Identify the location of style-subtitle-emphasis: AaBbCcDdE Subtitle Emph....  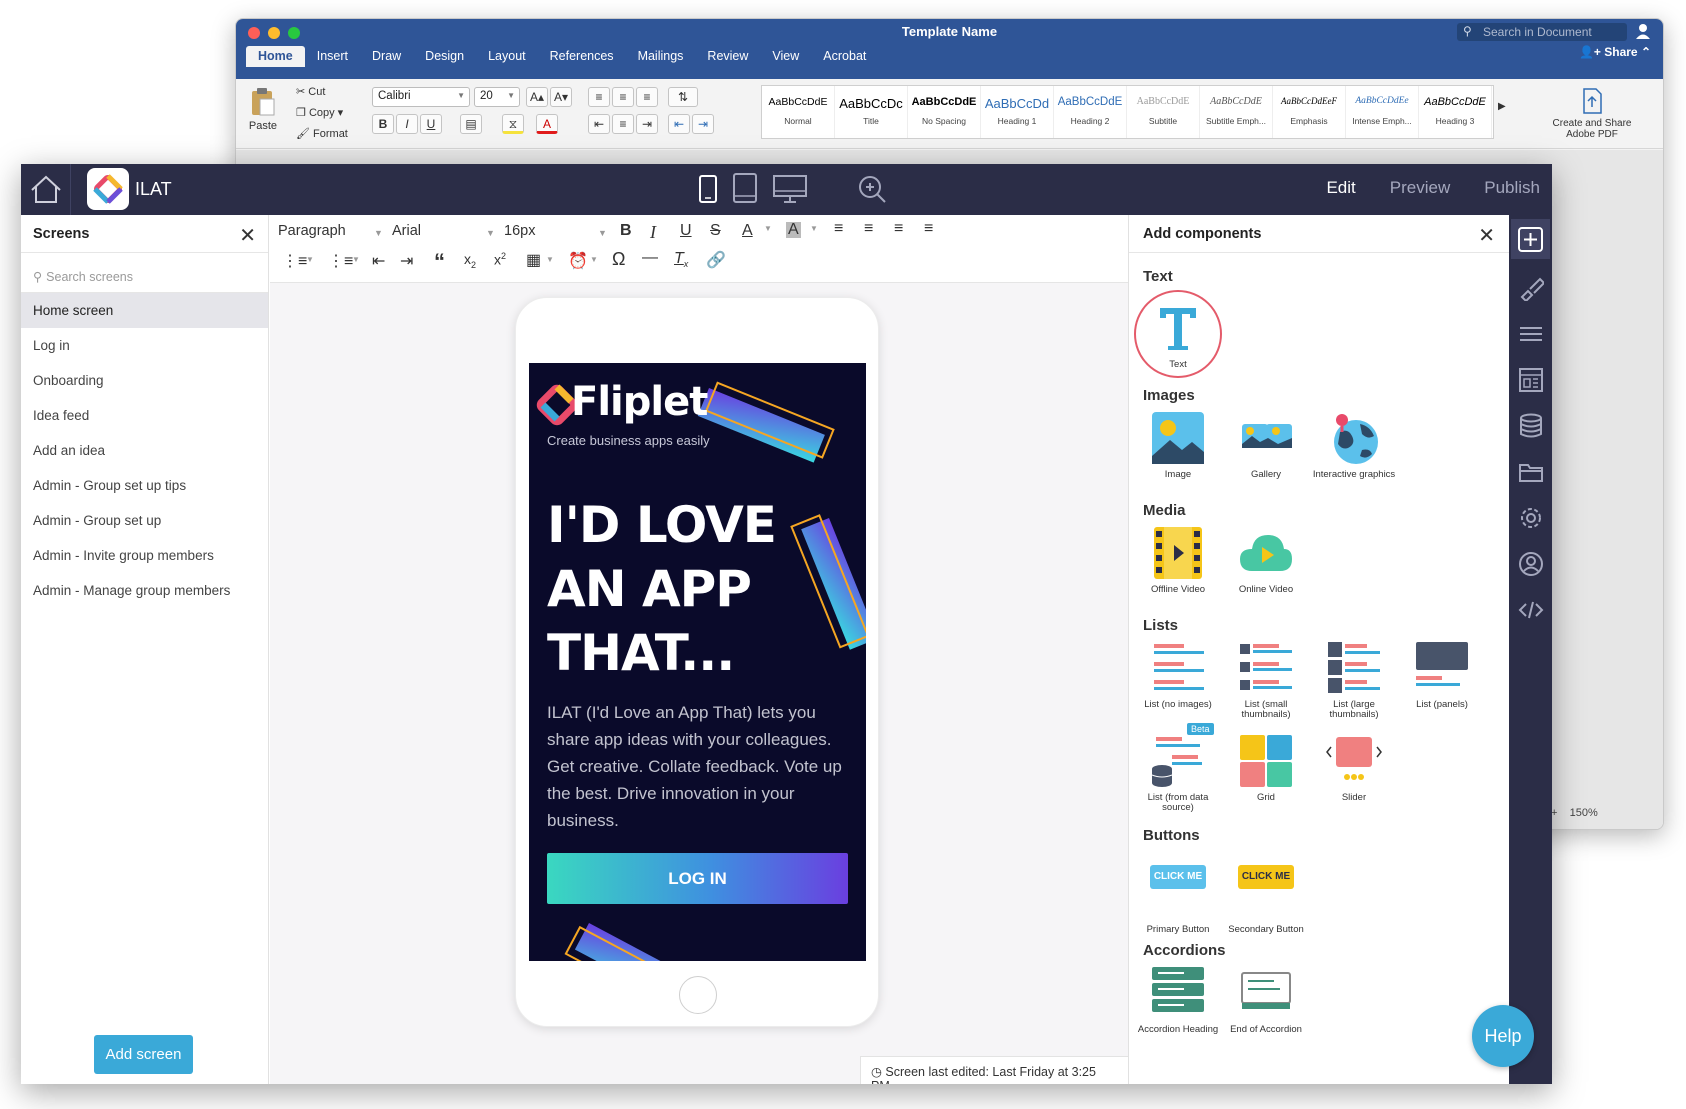
(1236, 112).